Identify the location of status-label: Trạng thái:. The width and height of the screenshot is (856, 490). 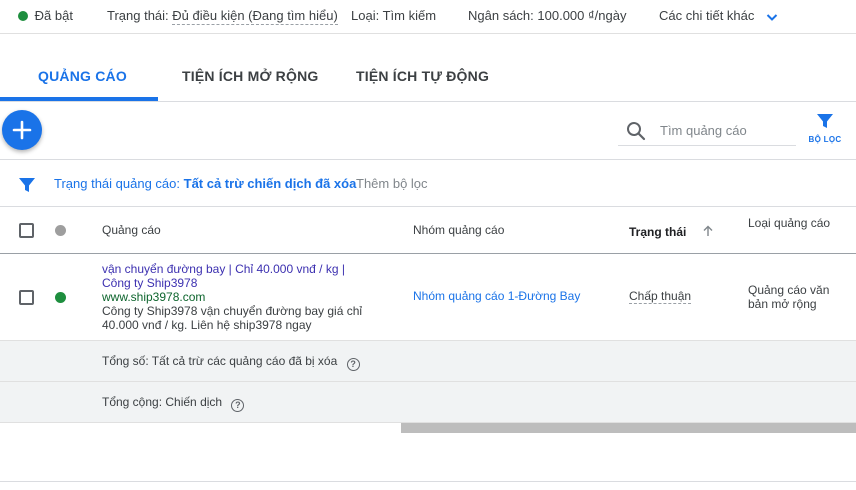
(138, 15).